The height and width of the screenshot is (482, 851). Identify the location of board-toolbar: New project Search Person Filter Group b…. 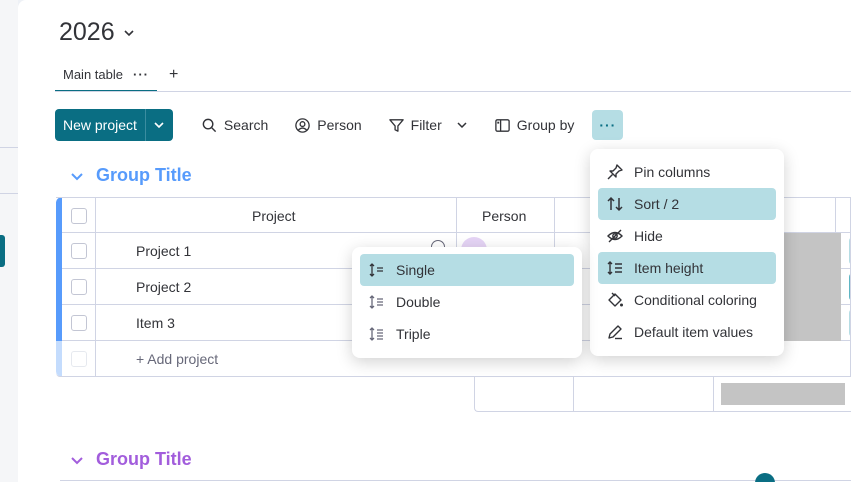
(339, 125).